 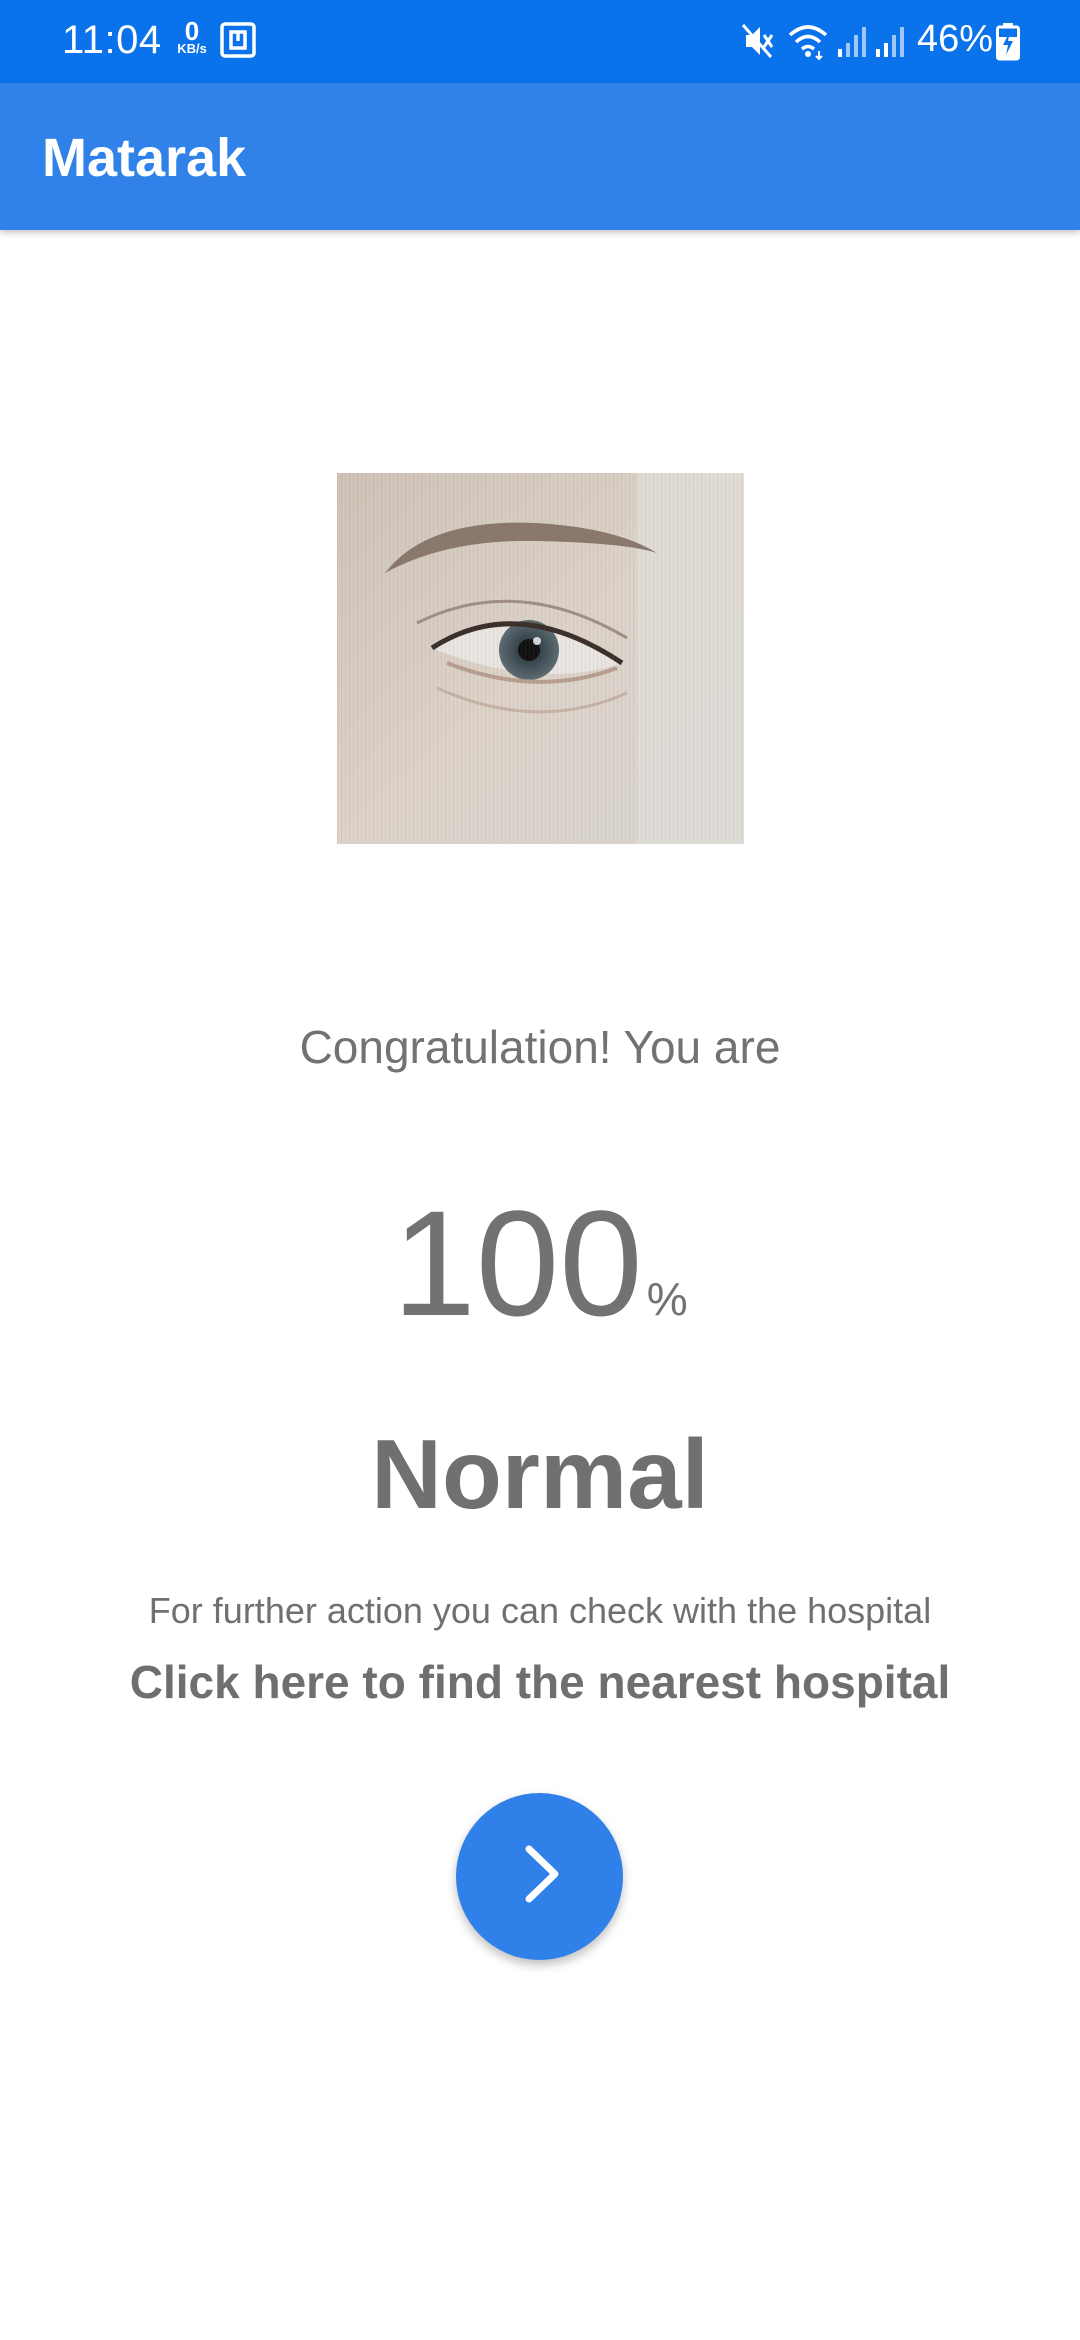 I want to click on network-speed: 0 KB/s, so click(x=192, y=41).